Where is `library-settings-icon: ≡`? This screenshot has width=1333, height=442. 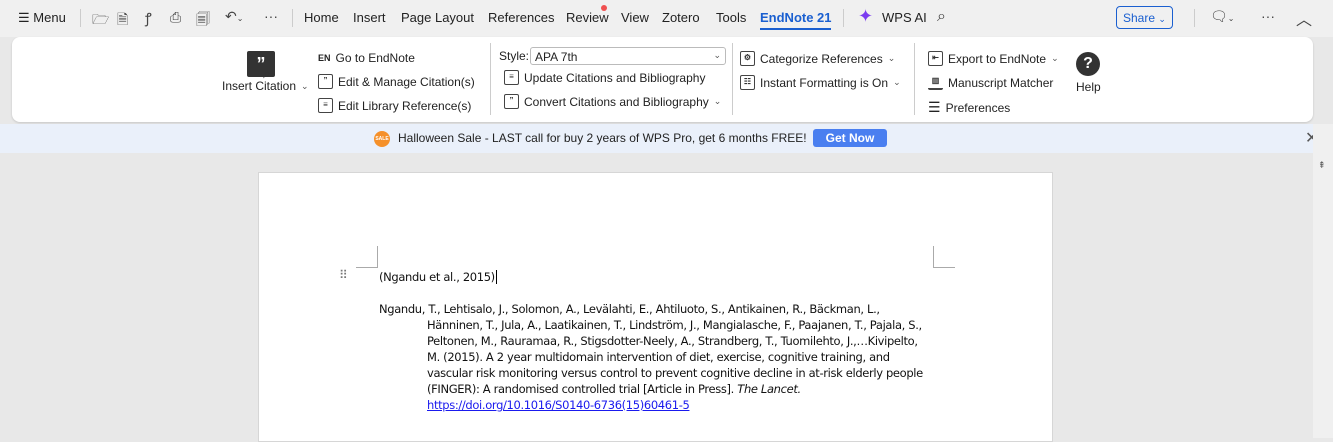
library-settings-icon: ≡ is located at coordinates (325, 105).